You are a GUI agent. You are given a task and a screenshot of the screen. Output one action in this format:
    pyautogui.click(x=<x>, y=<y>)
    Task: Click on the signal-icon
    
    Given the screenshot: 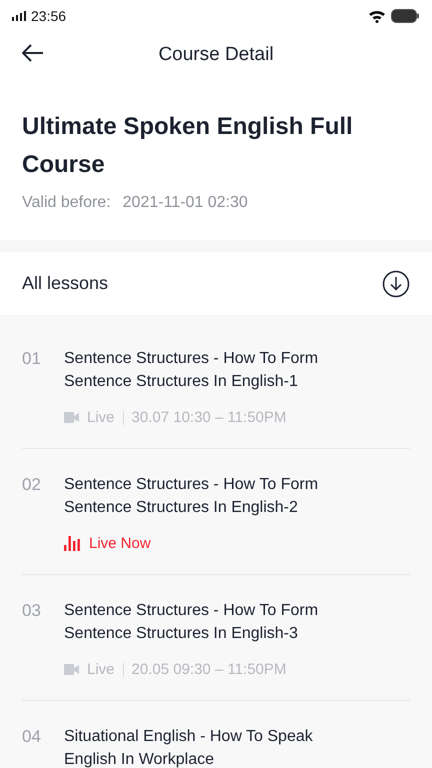 What is the action you would take?
    pyautogui.click(x=19, y=16)
    